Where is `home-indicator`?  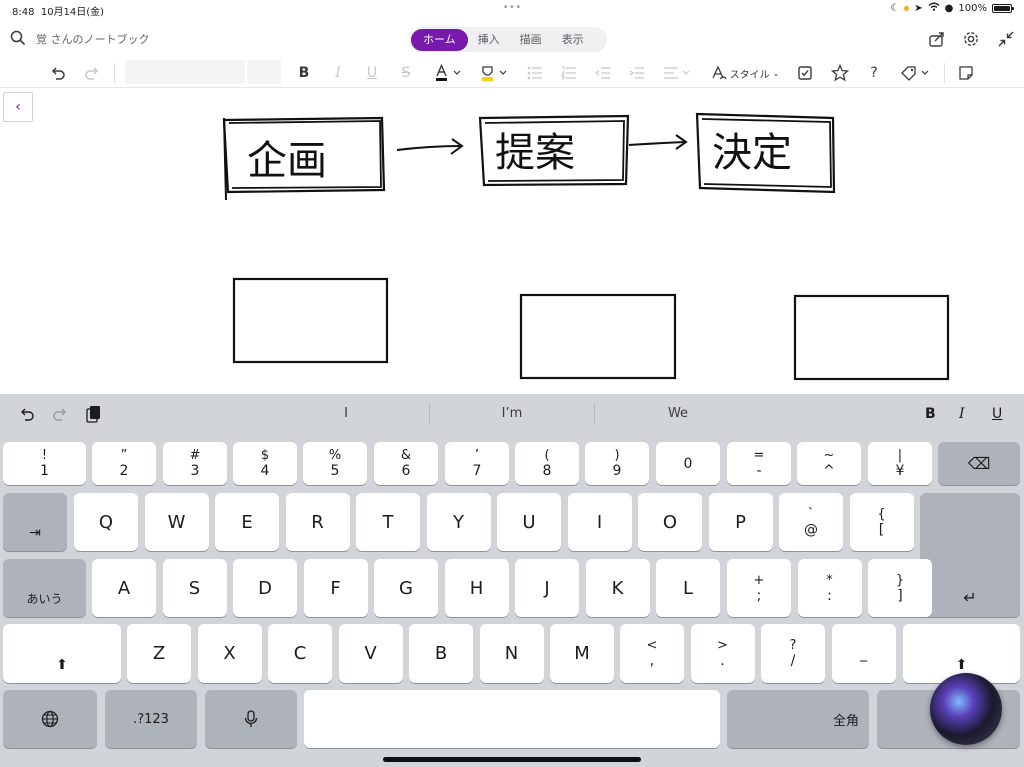
home-indicator is located at coordinates (512, 759).